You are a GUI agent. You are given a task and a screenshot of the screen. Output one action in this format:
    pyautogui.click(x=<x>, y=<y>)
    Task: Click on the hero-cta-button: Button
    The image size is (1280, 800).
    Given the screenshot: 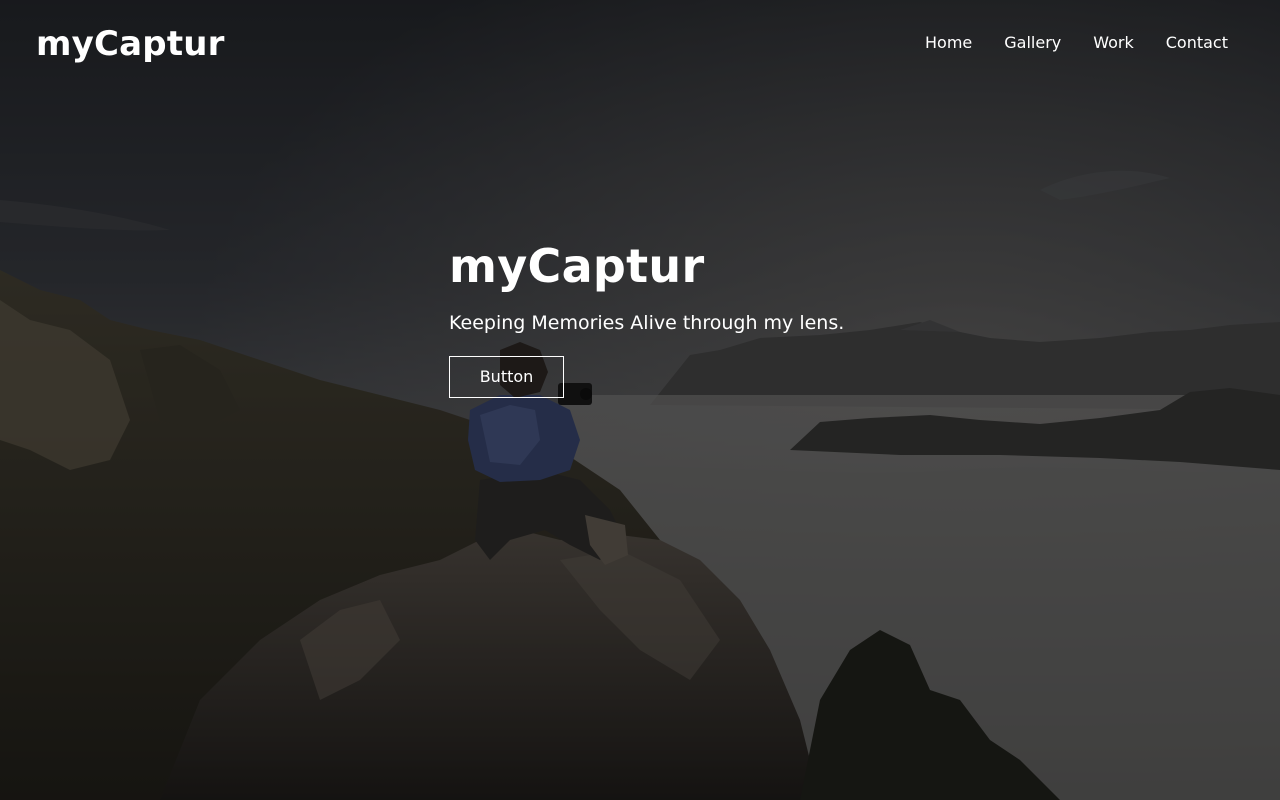 What is the action you would take?
    pyautogui.click(x=506, y=377)
    